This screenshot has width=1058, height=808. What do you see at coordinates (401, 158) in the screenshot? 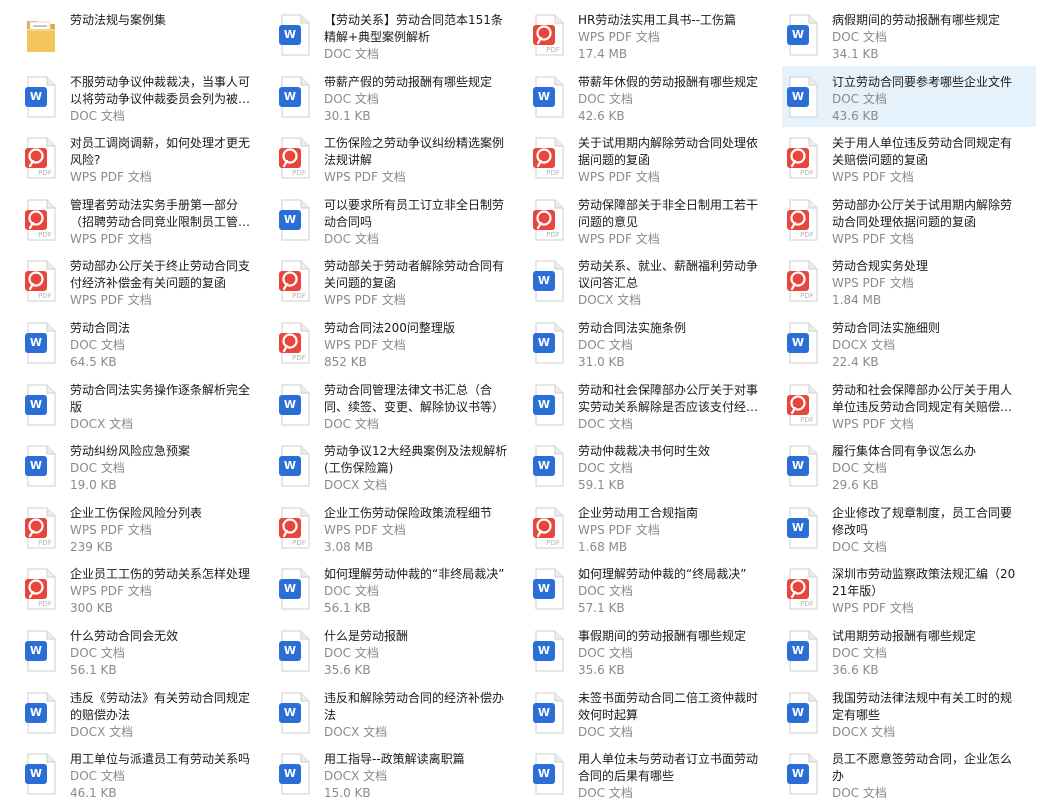
I see `file-item-9: PDF 工伤保险之劳动争议纠纷精选案例法规讲解 WPS PDF 文档` at bounding box center [401, 158].